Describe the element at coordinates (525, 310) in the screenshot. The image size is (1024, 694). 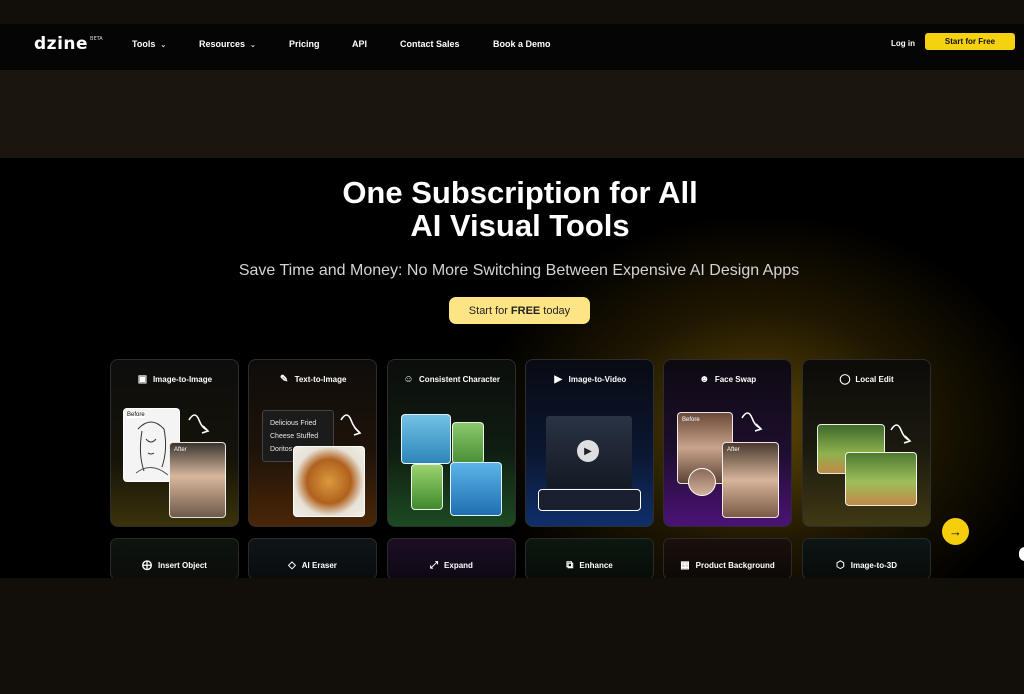
I see `cta-bold: FREE` at that location.